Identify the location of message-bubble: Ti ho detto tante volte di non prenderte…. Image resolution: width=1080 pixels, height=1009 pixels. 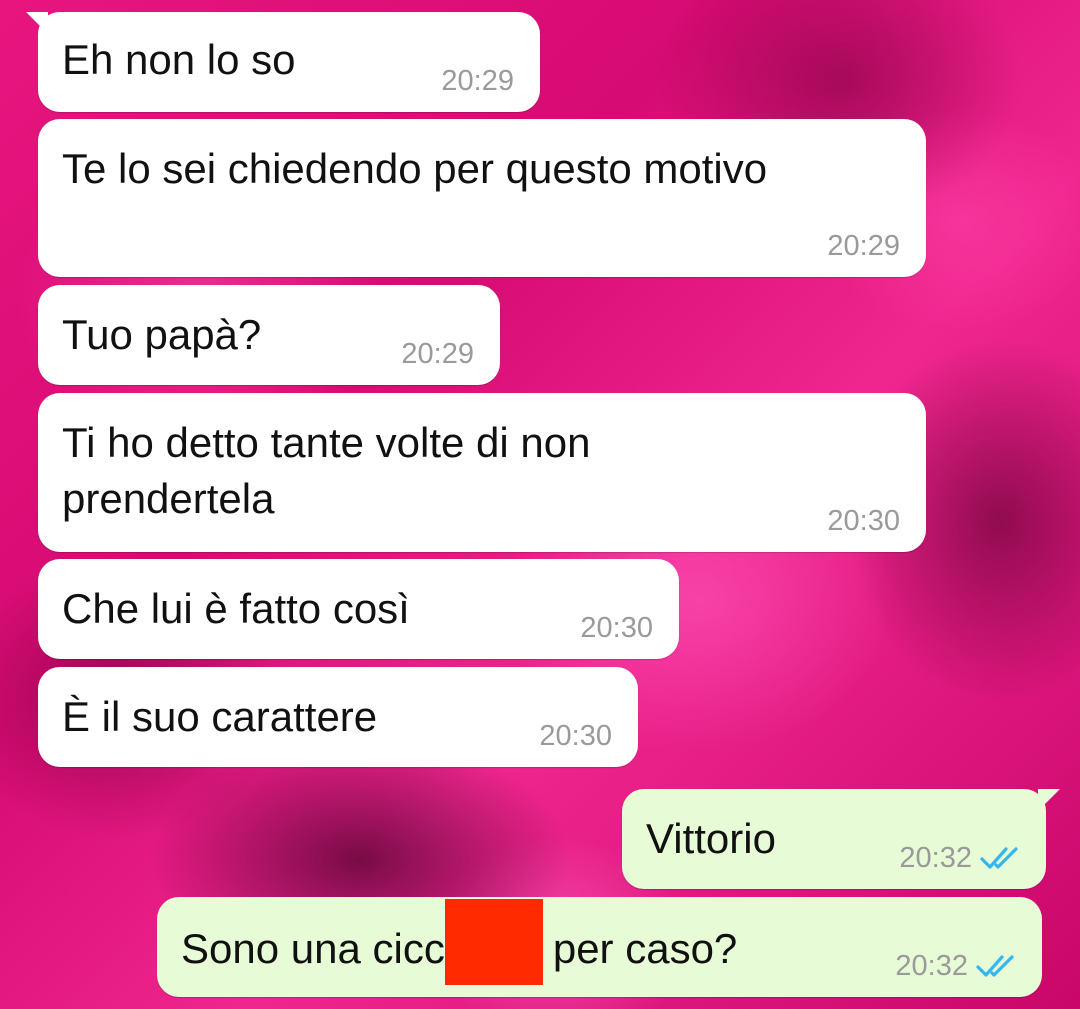
(482, 472).